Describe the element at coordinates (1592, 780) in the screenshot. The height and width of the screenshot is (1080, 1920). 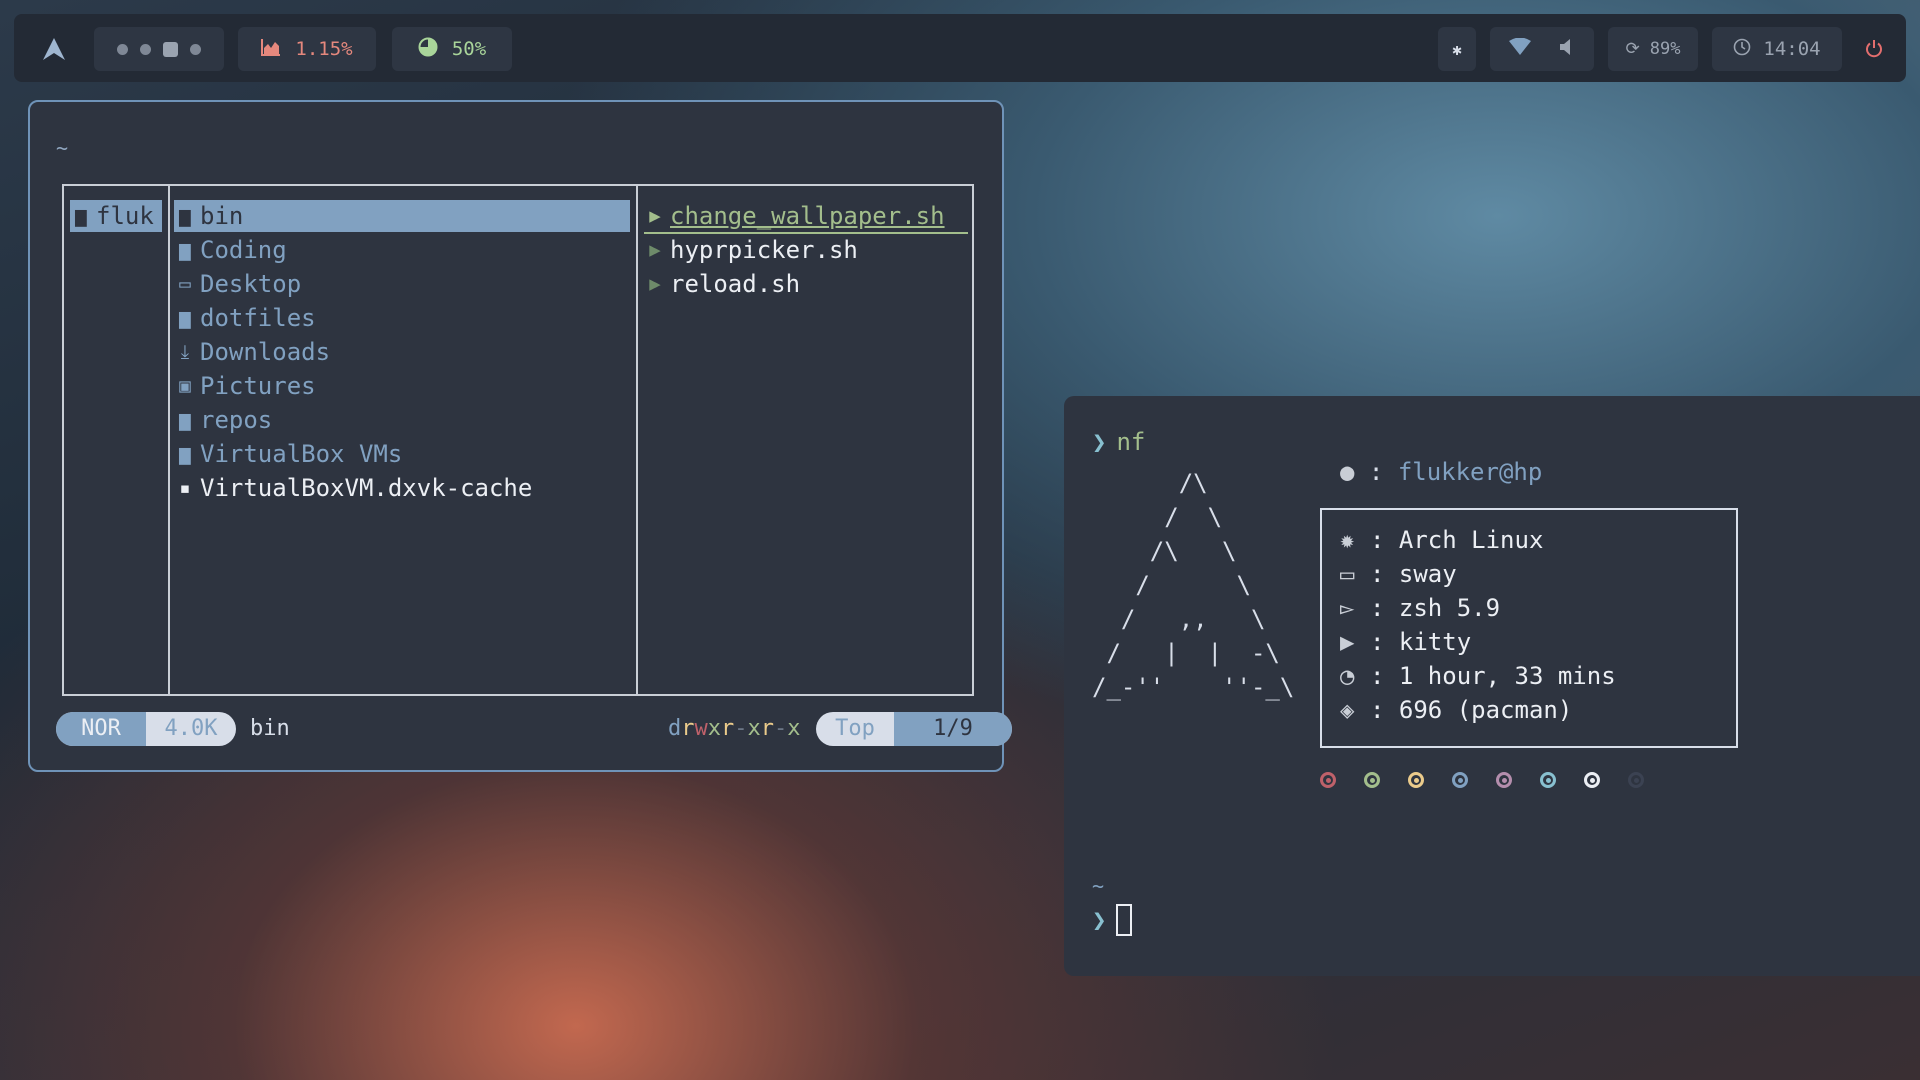
I see `palette-white` at that location.